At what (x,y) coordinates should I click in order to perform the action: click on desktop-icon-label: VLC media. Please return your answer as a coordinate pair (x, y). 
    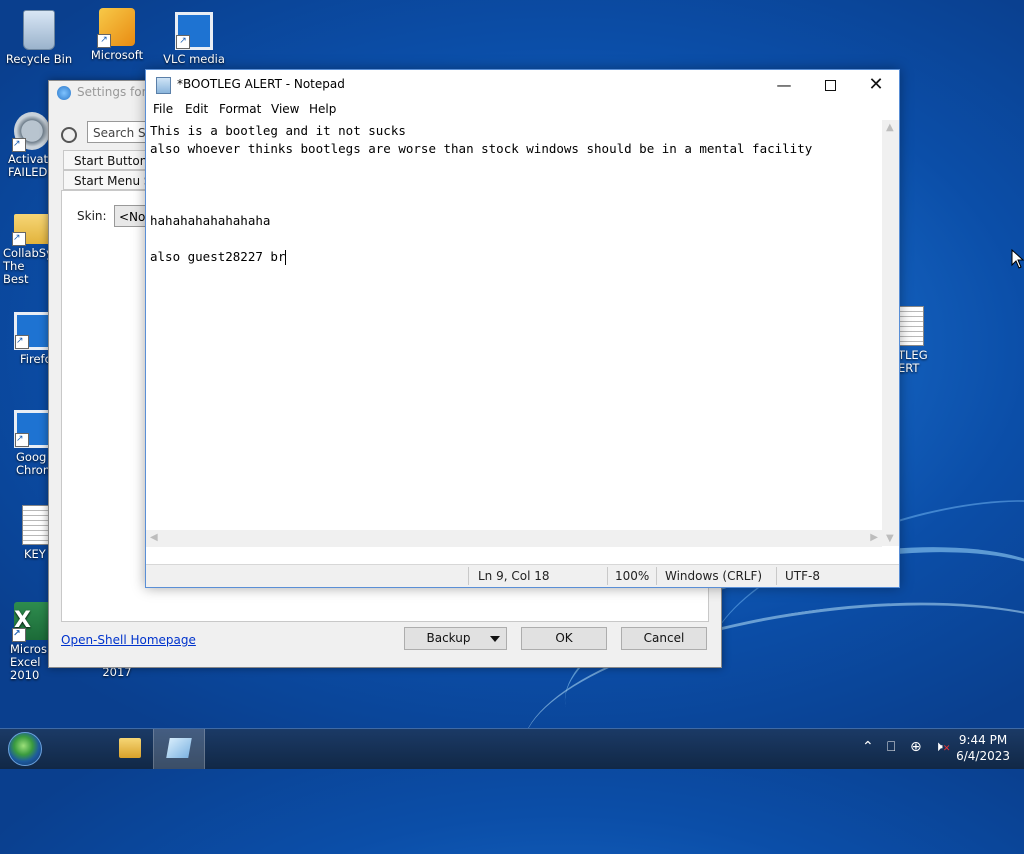
    Looking at the image, I should click on (194, 59).